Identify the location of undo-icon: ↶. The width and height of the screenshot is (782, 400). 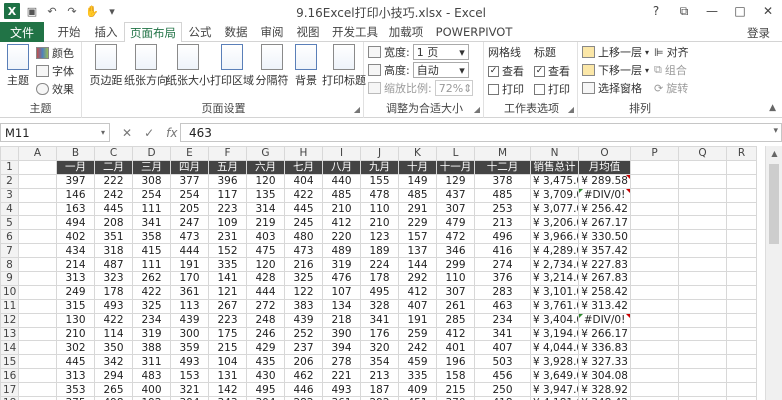
(52, 11).